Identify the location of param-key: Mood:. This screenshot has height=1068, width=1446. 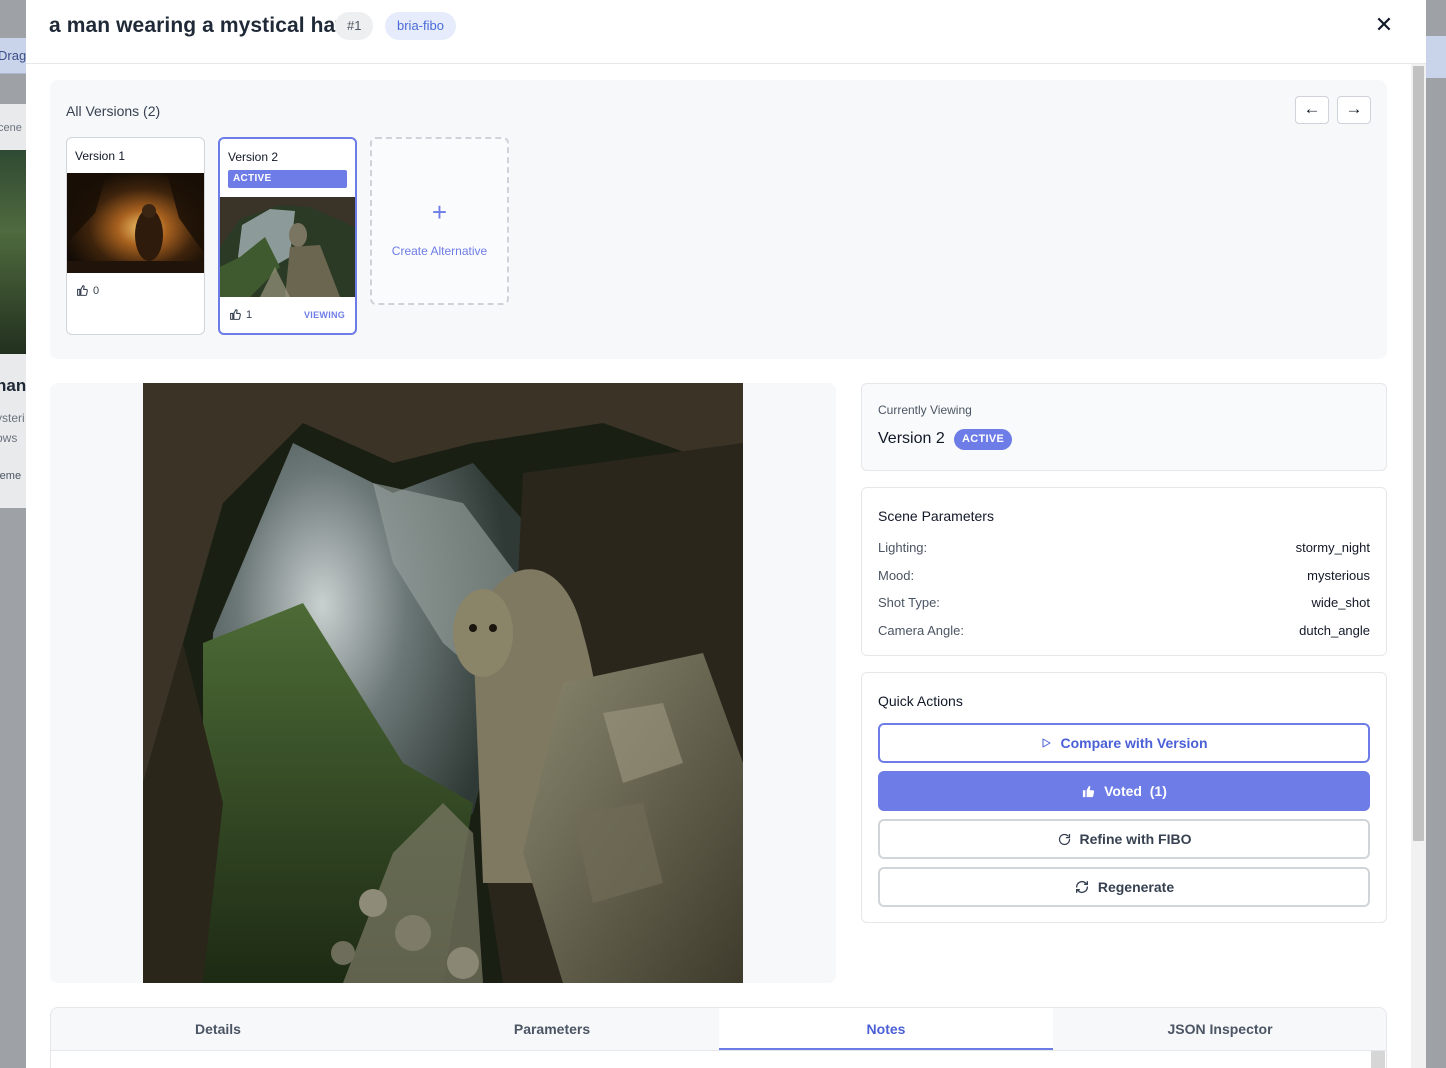
(896, 575).